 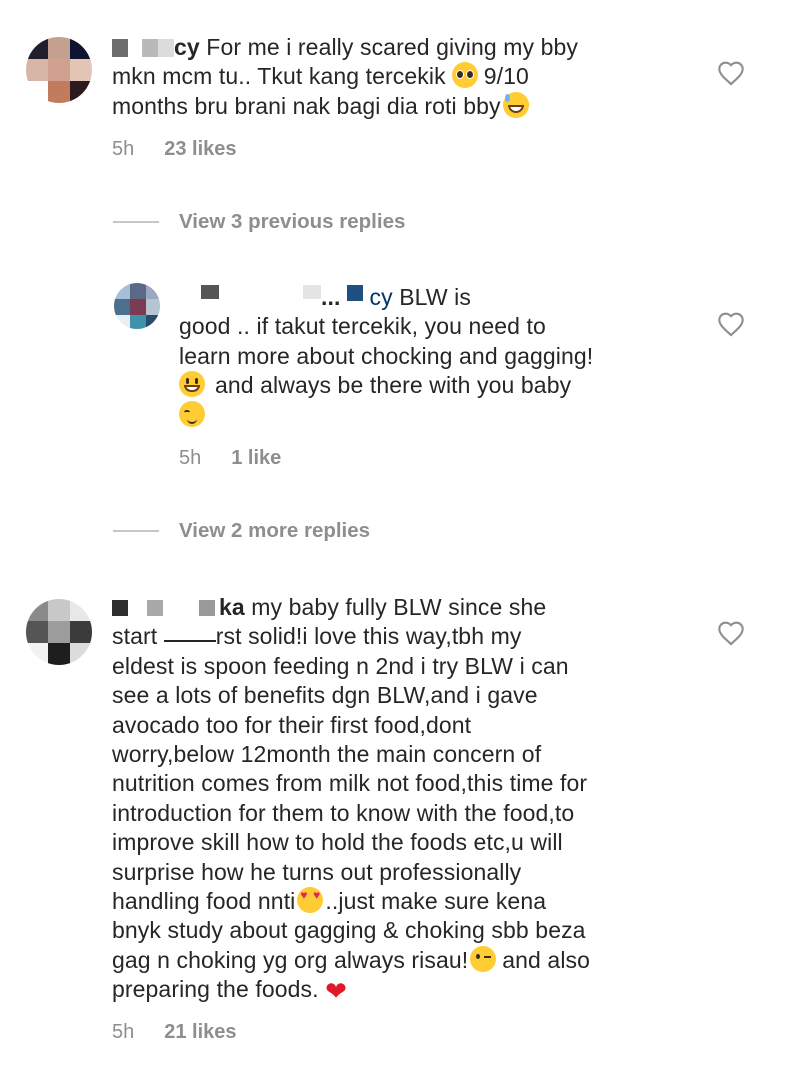 I want to click on reply-likes: 1 like, so click(x=256, y=458).